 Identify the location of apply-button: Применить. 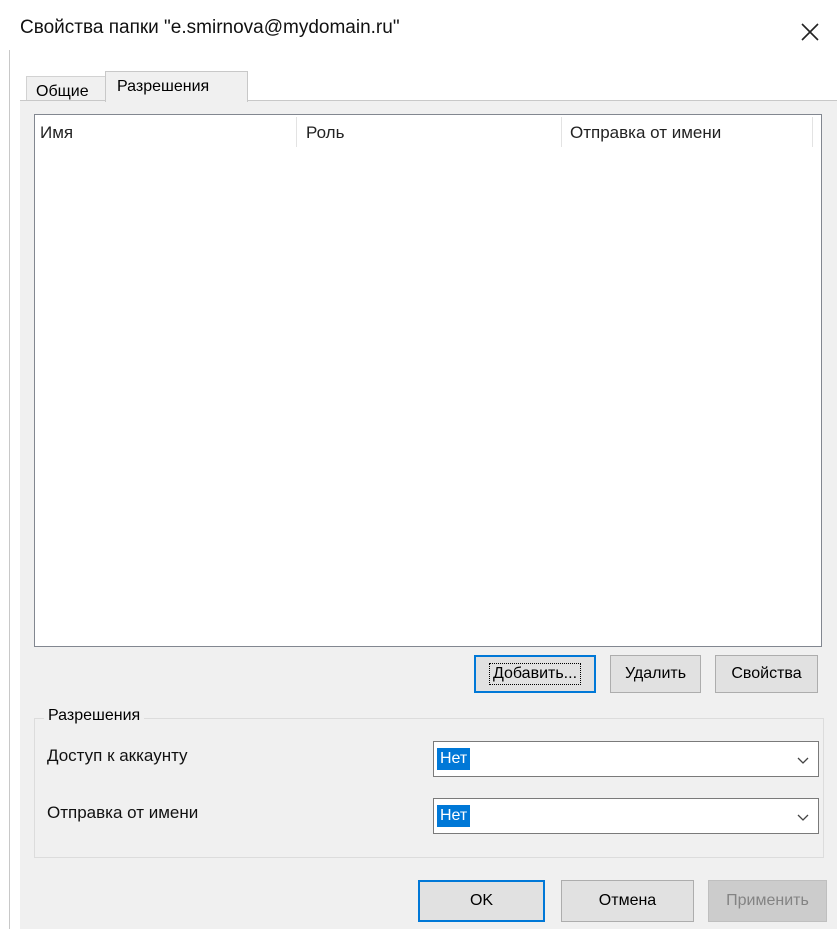
(767, 901).